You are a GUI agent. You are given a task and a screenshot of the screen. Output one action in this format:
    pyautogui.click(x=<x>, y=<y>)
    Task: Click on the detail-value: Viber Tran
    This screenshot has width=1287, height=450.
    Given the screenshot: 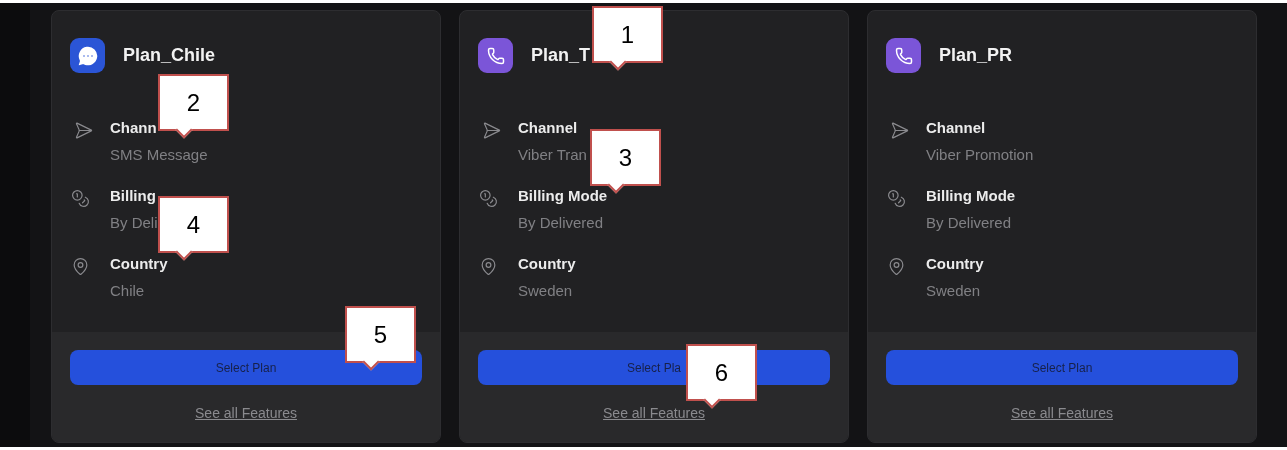 What is the action you would take?
    pyautogui.click(x=552, y=154)
    